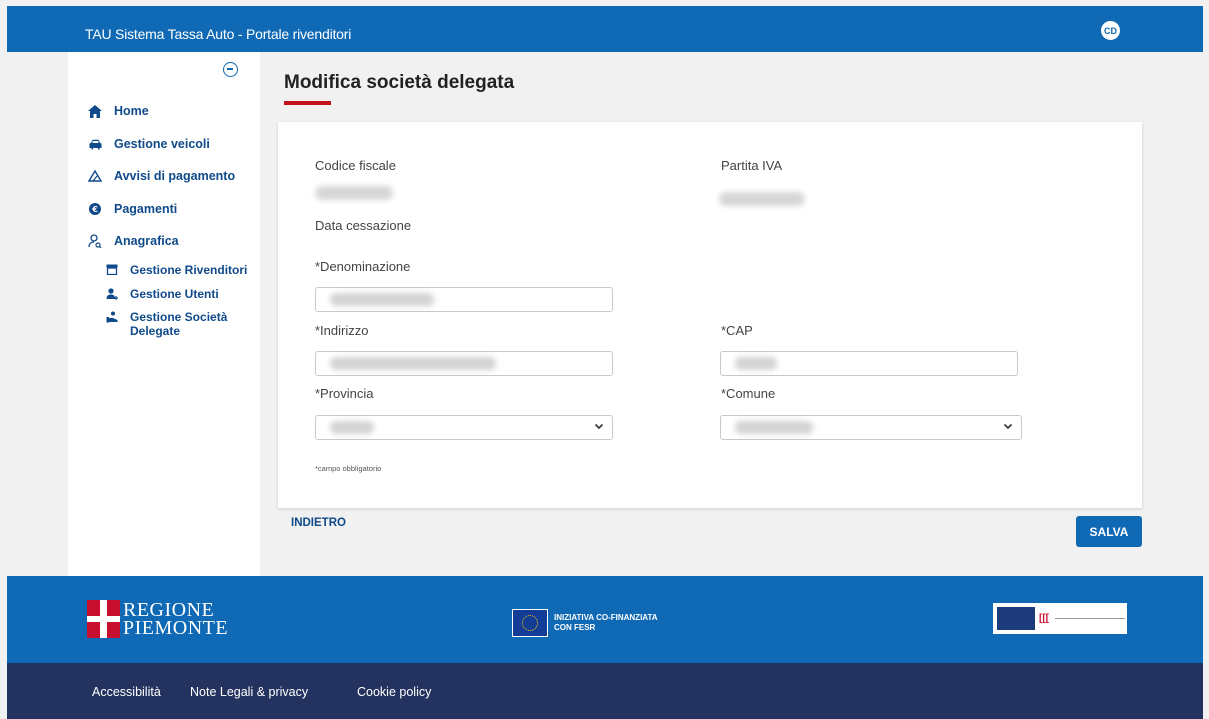 This screenshot has height=719, width=1209. What do you see at coordinates (871, 427) in the screenshot?
I see `comune-select` at bounding box center [871, 427].